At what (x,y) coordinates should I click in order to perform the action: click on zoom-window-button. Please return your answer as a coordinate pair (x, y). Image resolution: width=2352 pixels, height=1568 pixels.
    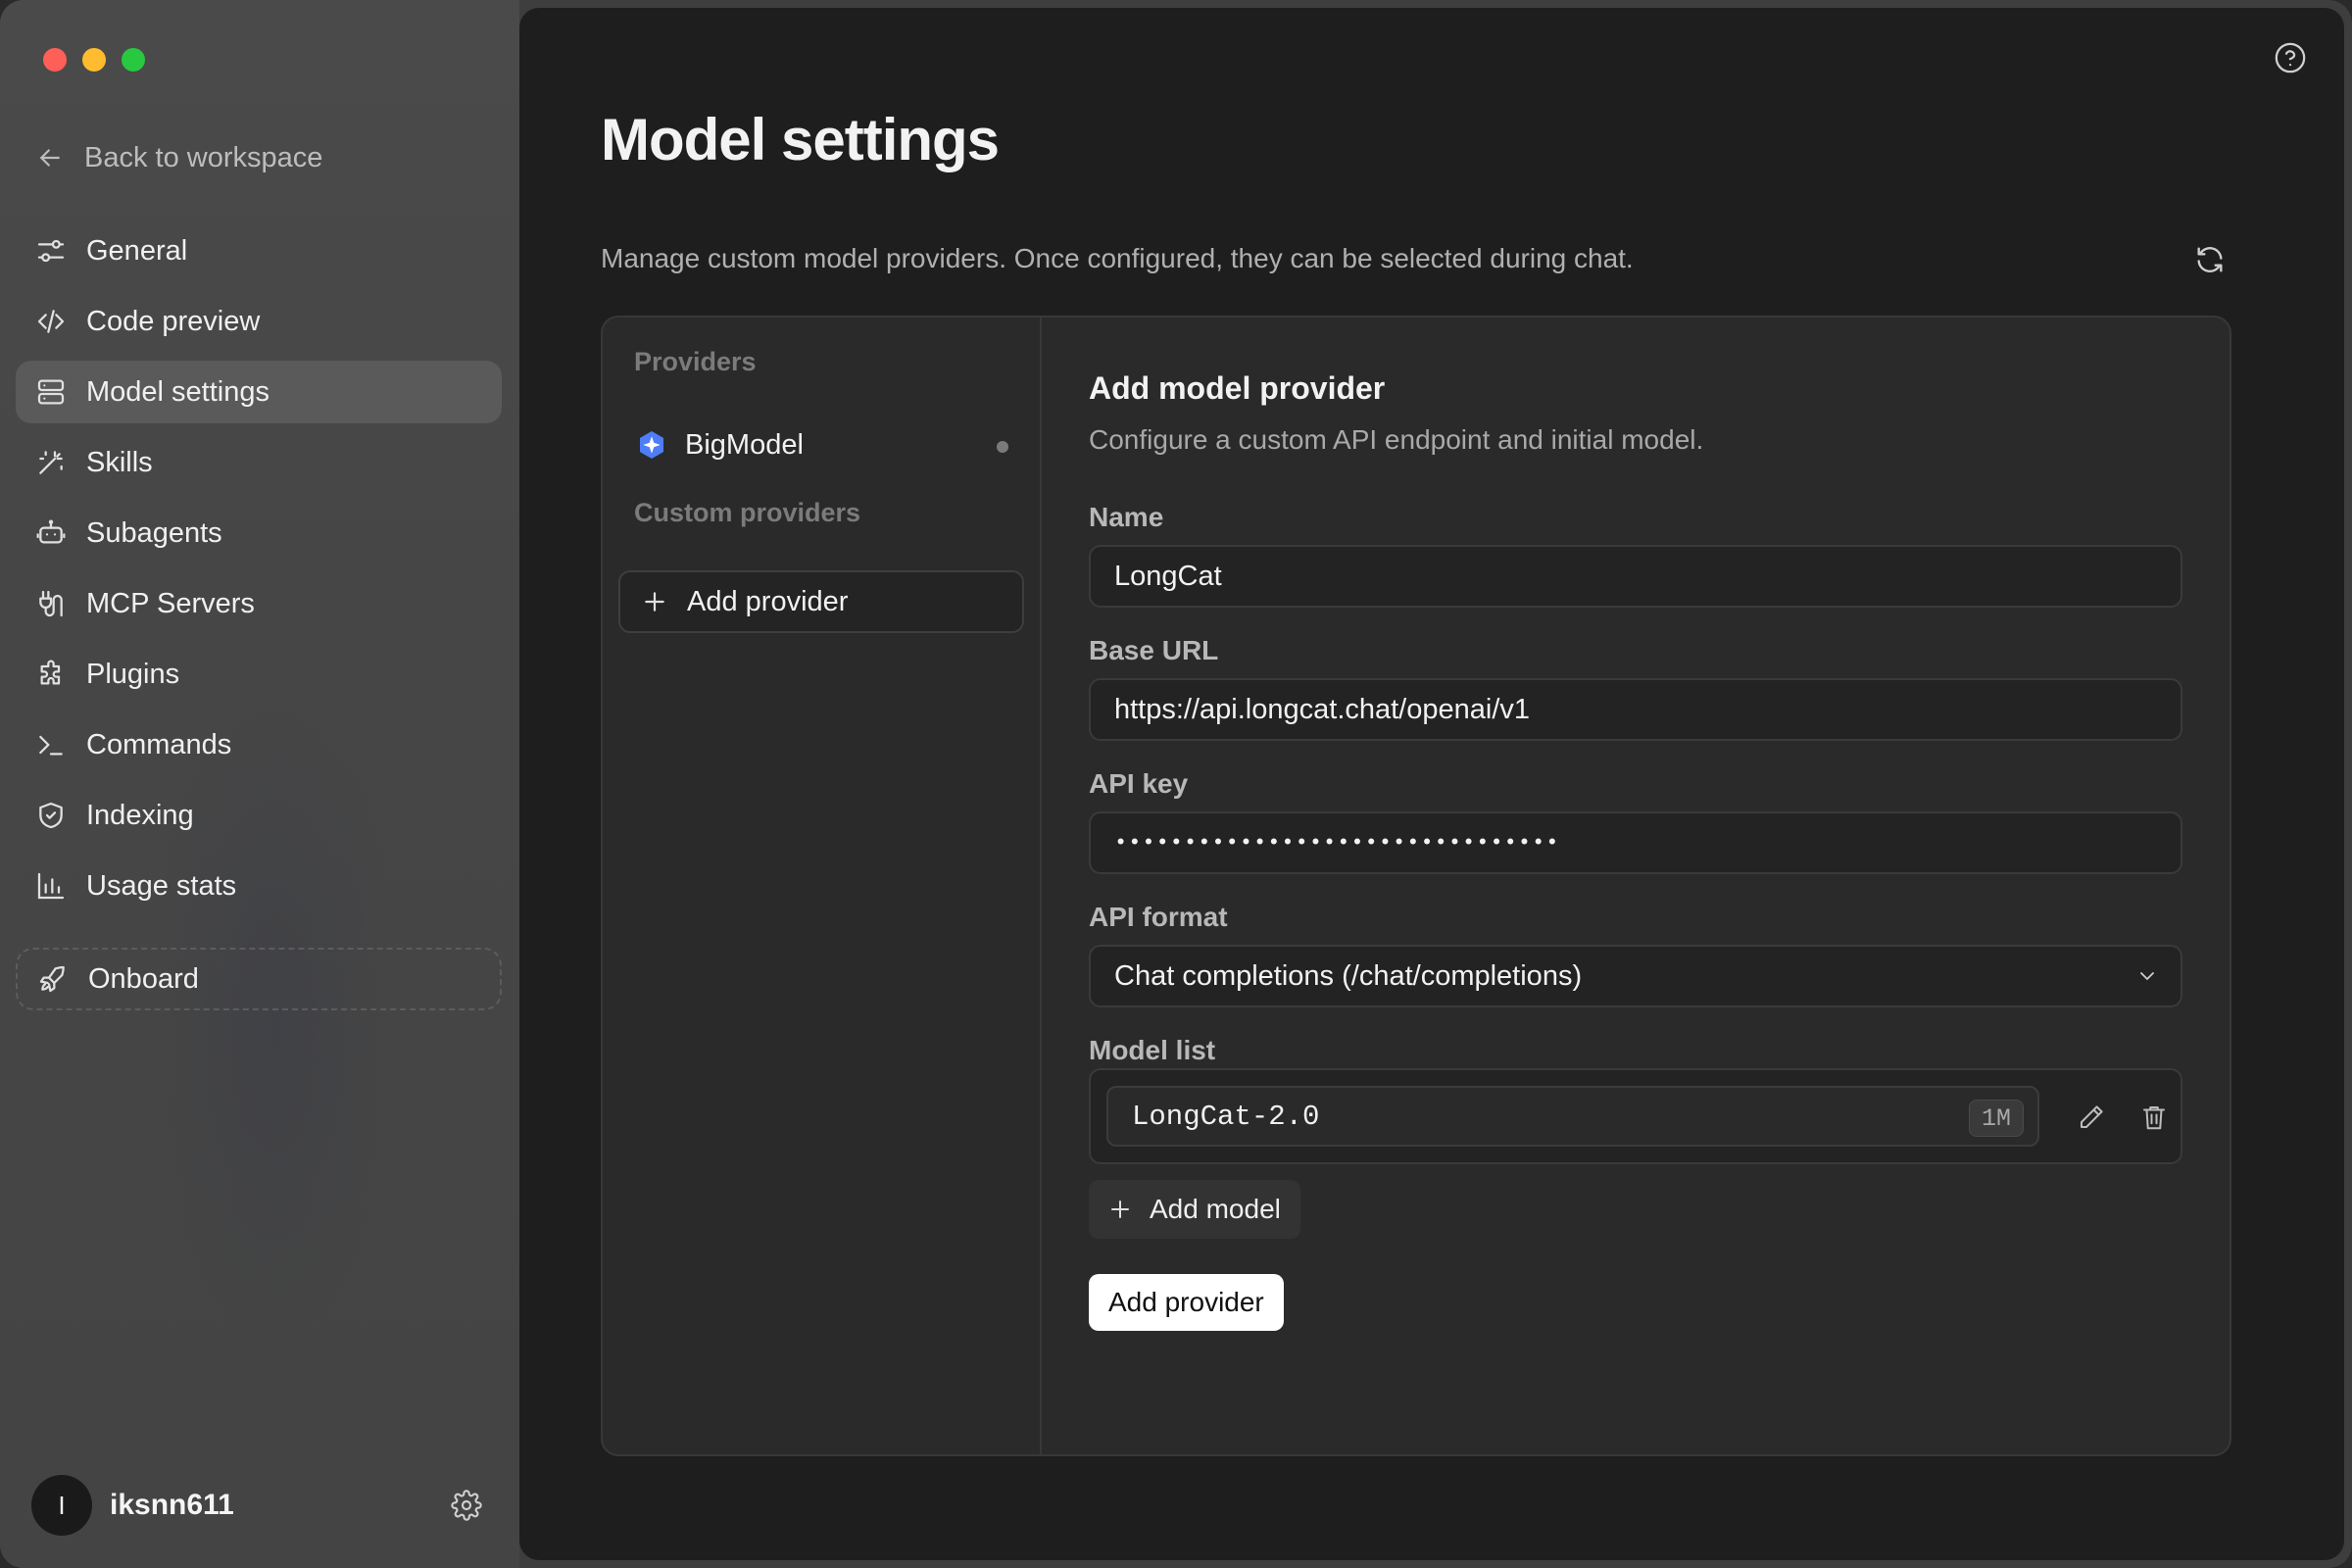
    Looking at the image, I should click on (133, 60).